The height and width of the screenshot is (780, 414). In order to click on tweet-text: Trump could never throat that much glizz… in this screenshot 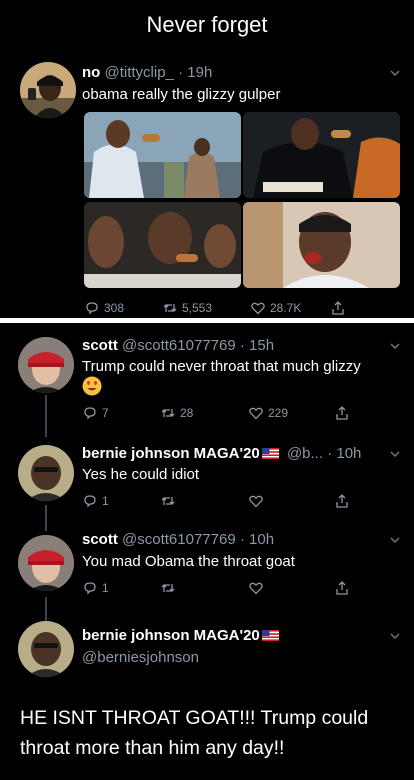, I will do `click(221, 366)`.